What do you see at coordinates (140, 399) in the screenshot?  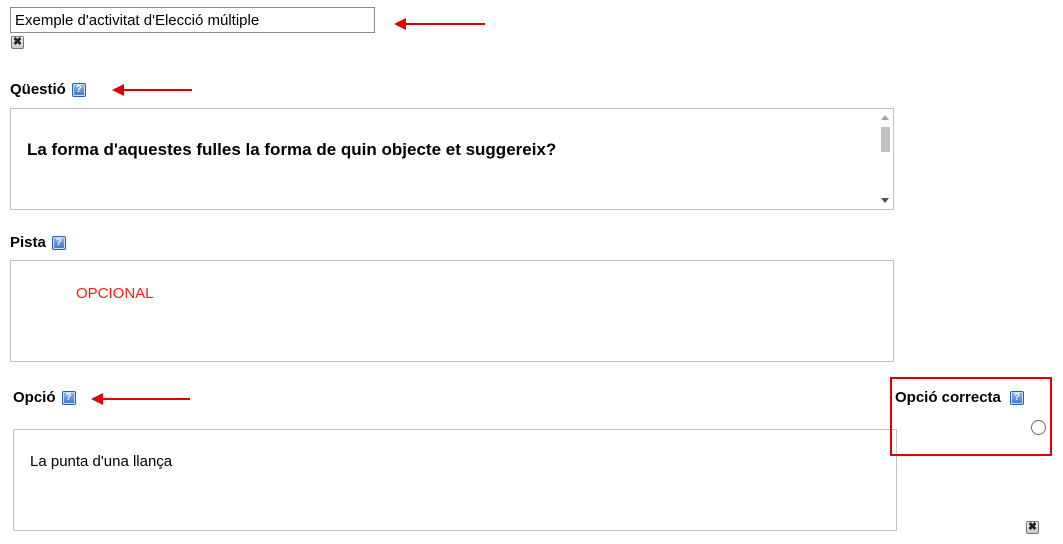 I see `annotation-arrow-option` at bounding box center [140, 399].